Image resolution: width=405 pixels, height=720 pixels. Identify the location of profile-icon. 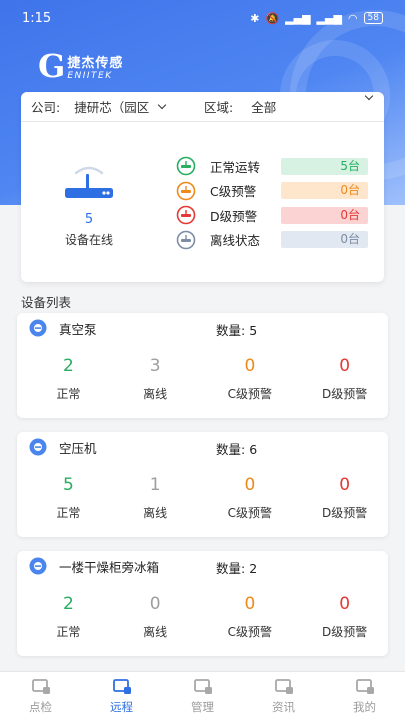
(365, 687).